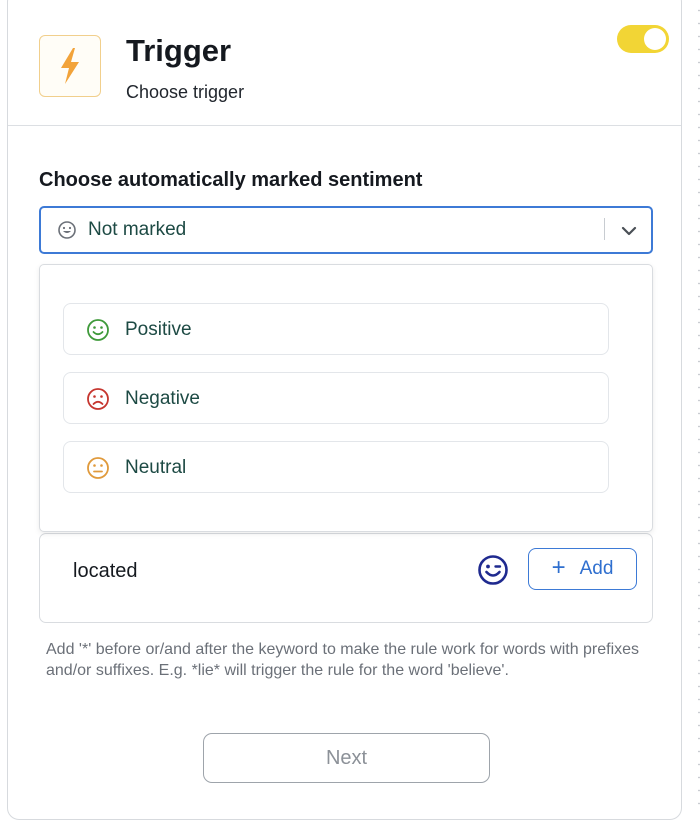 The height and width of the screenshot is (820, 700). I want to click on sentiment-option-positive: Positive, so click(336, 329).